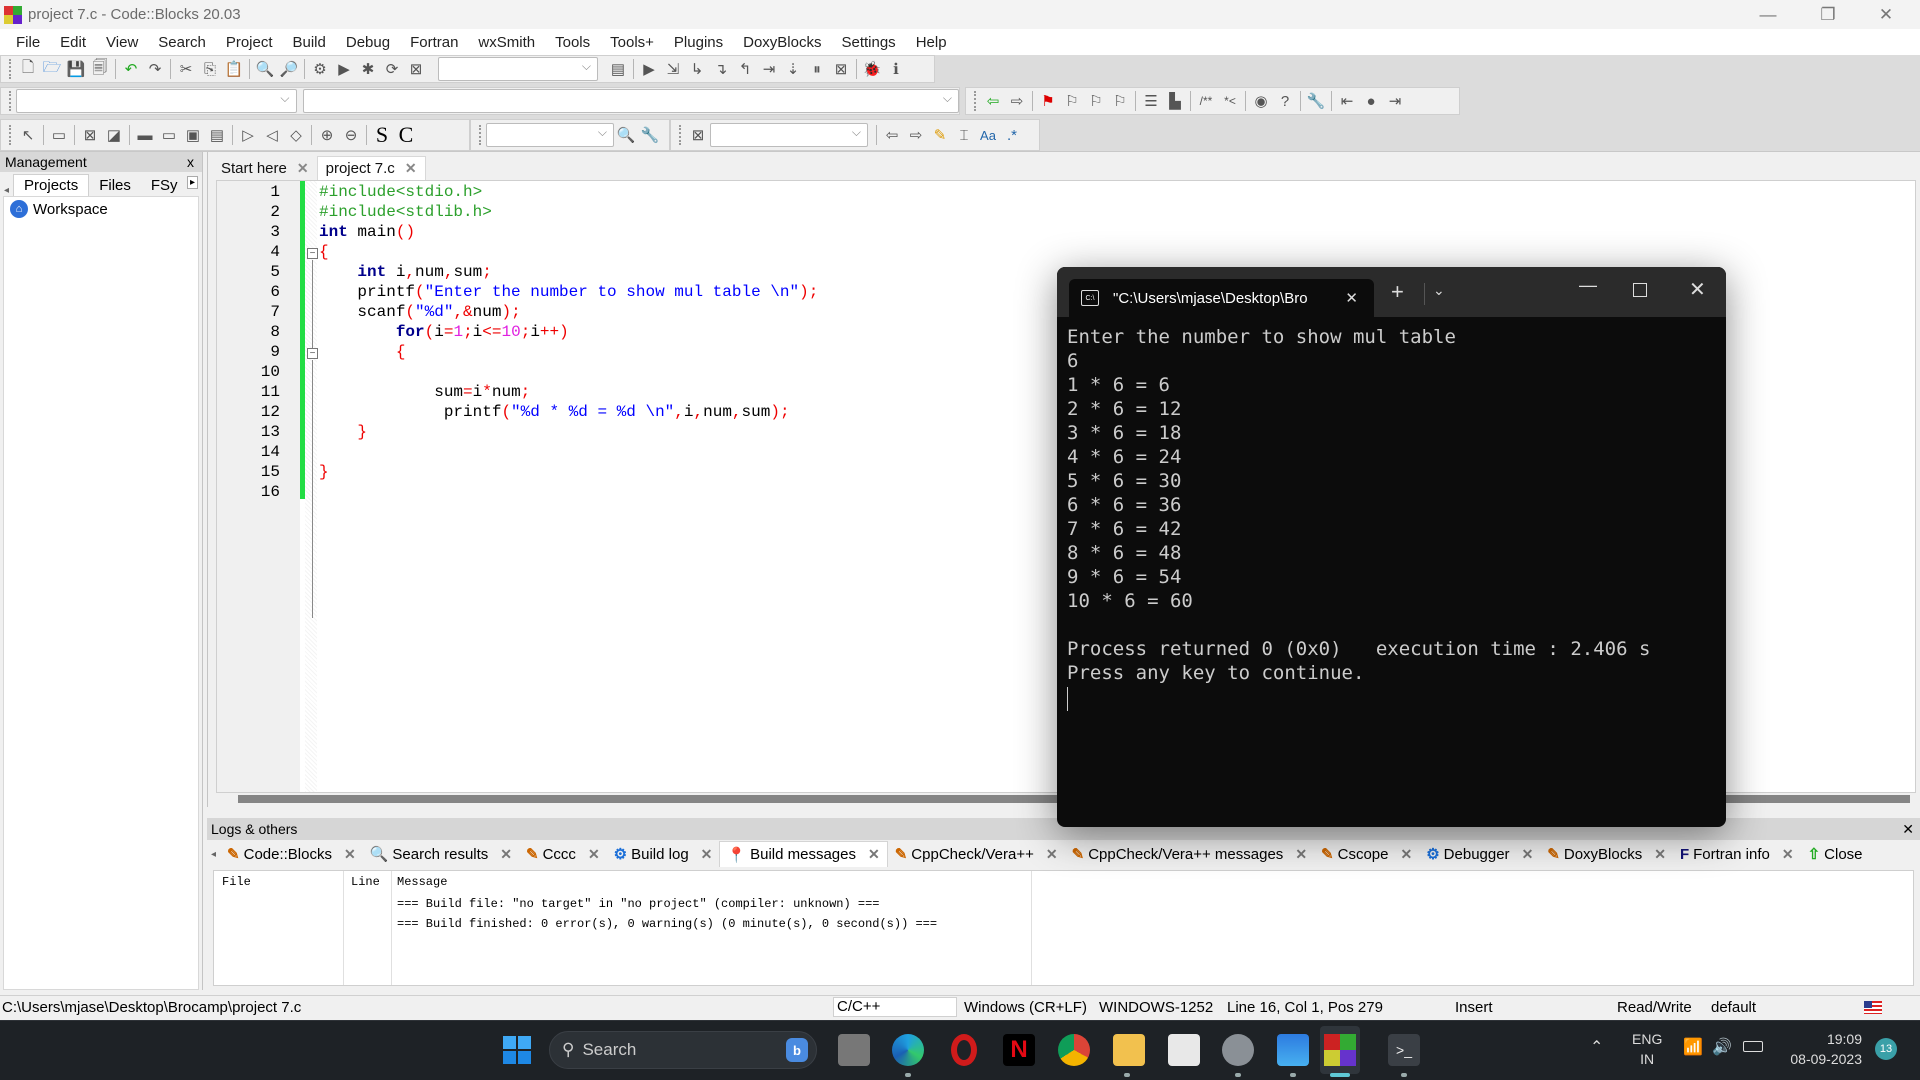 The image size is (1920, 1080). What do you see at coordinates (663, 854) in the screenshot?
I see `logs-tab-build-log: ⚙ Build log ✕` at bounding box center [663, 854].